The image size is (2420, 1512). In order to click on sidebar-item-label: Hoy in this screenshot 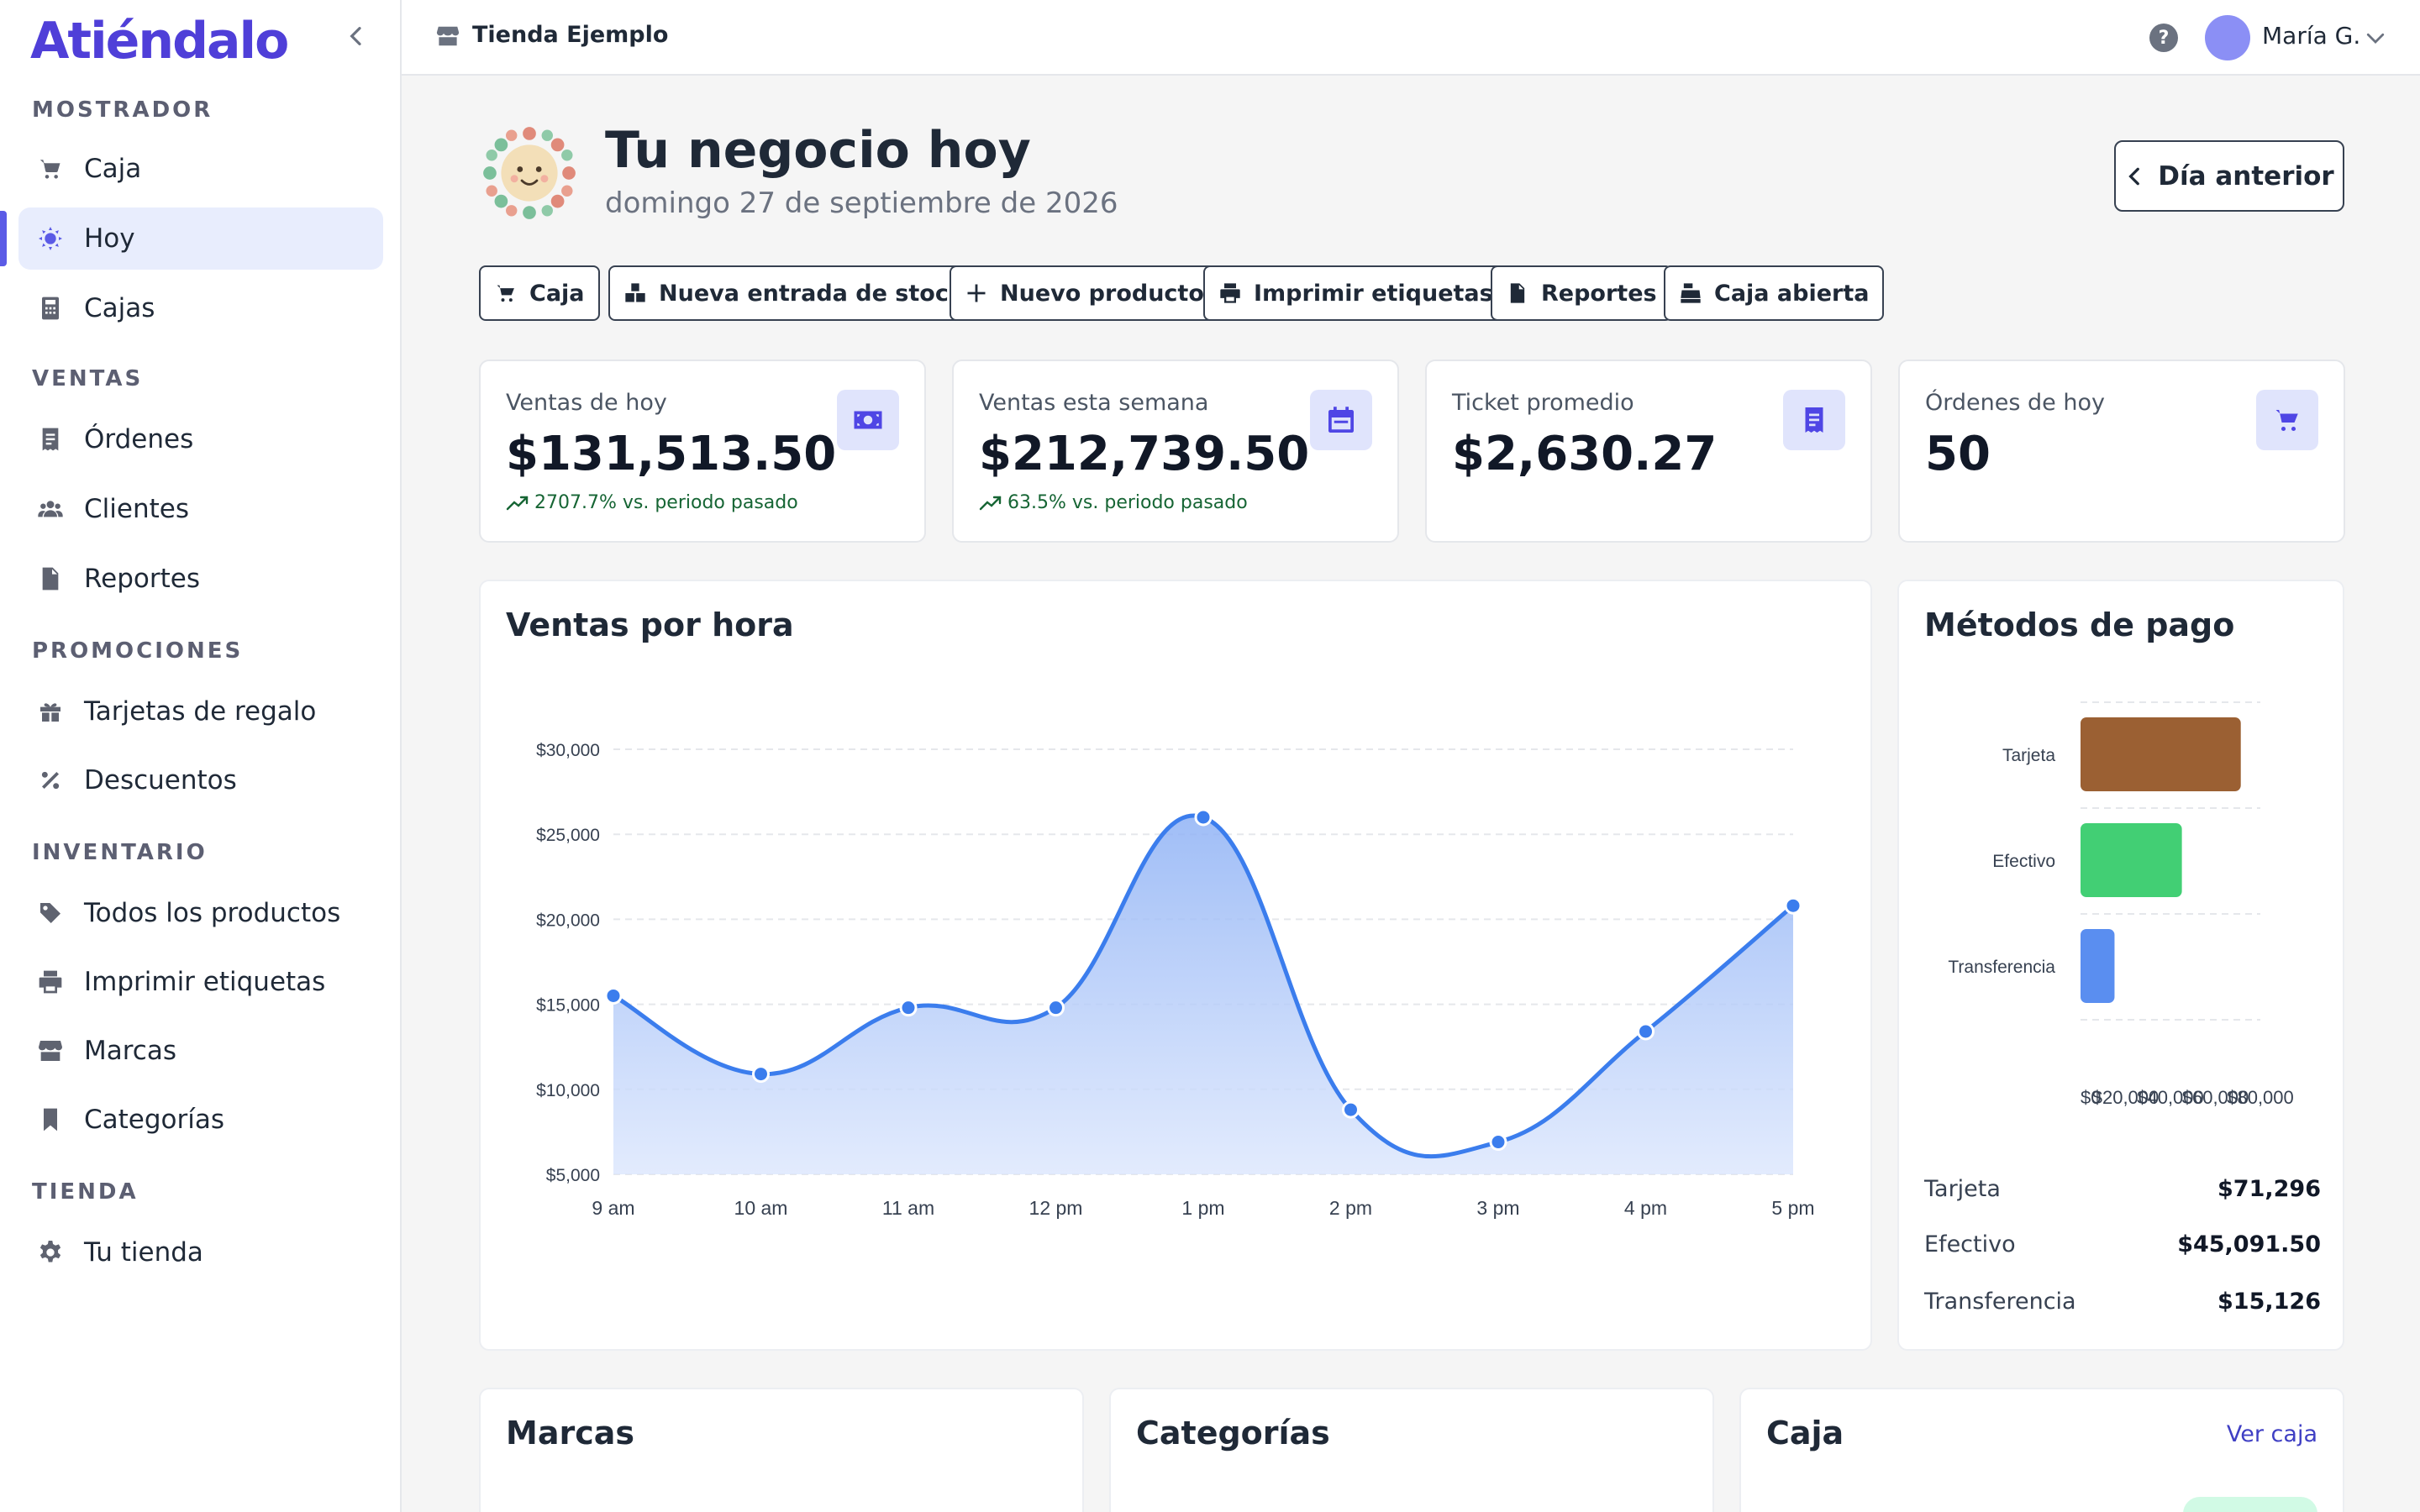, I will do `click(109, 238)`.